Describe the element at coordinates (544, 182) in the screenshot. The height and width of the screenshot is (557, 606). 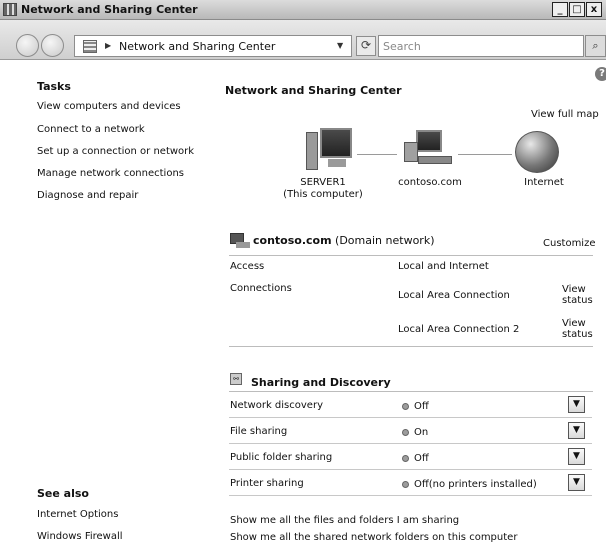
I see `internet-label: Internet` at that location.